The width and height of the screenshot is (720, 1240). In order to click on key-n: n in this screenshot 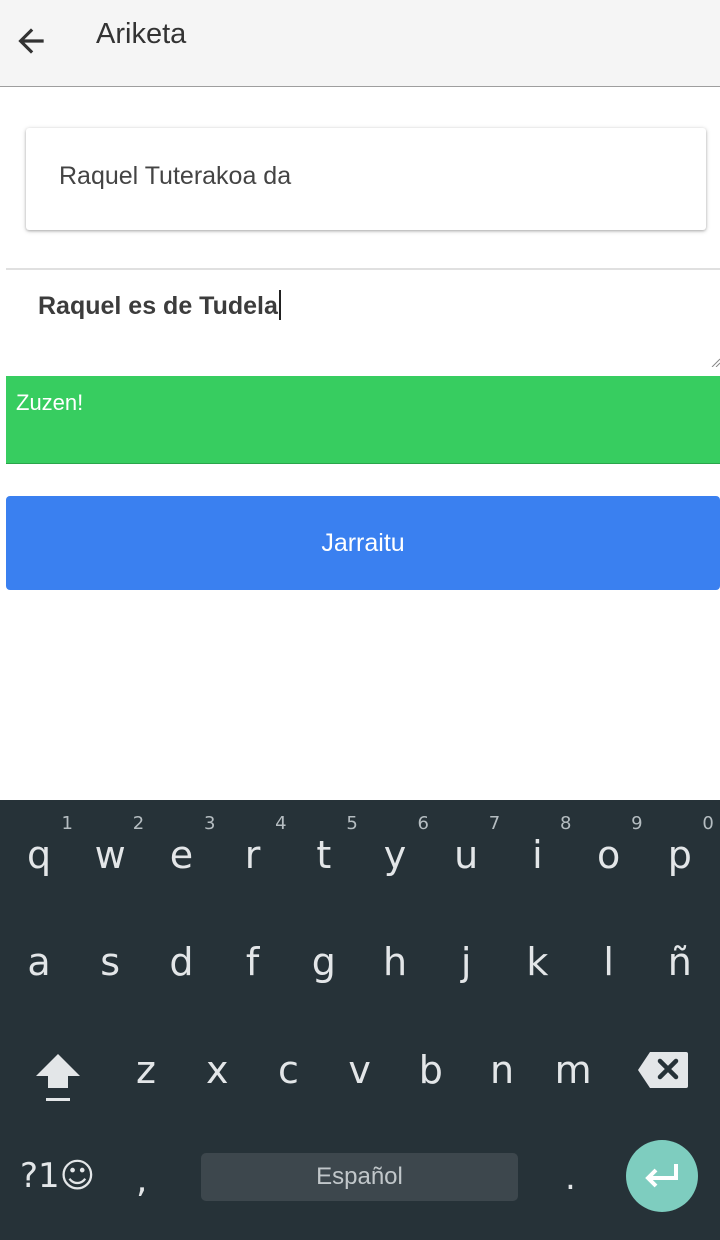, I will do `click(502, 1061)`.